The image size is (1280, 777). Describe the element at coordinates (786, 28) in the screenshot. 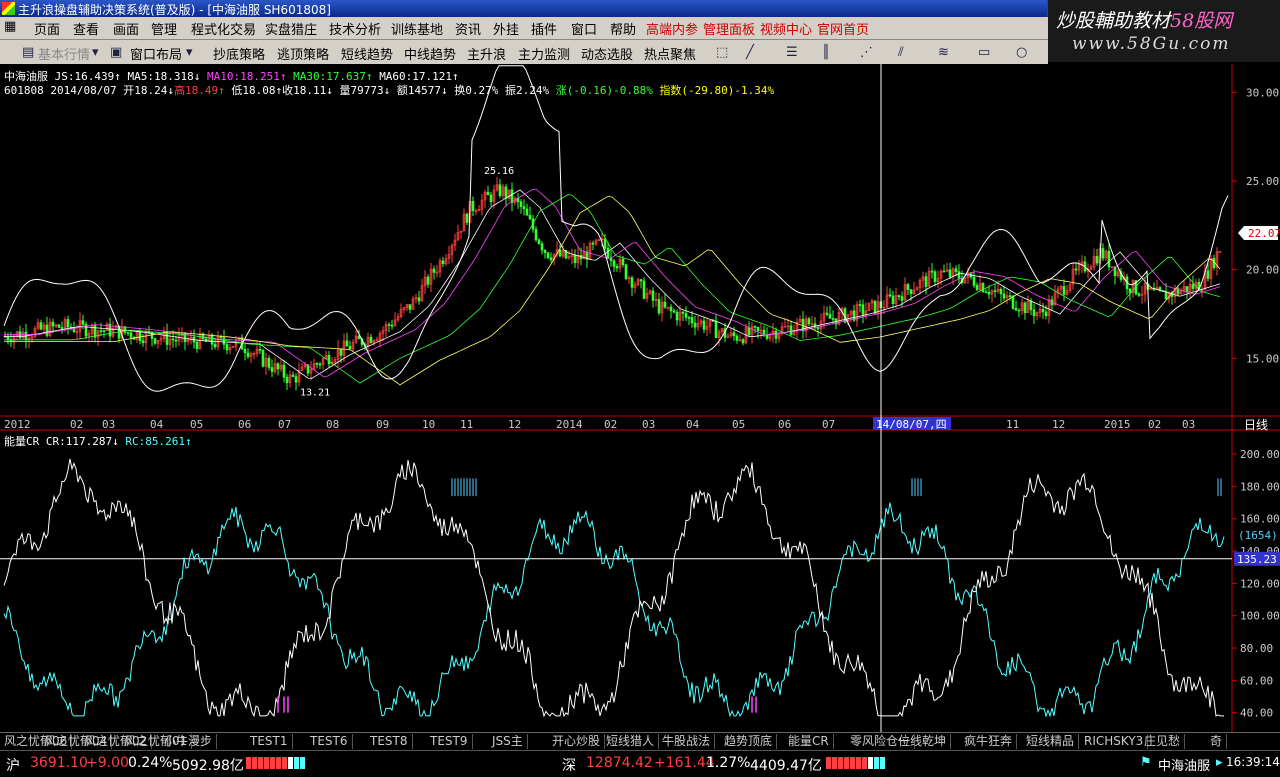

I see `menu-item-highlight: 视频中心` at that location.